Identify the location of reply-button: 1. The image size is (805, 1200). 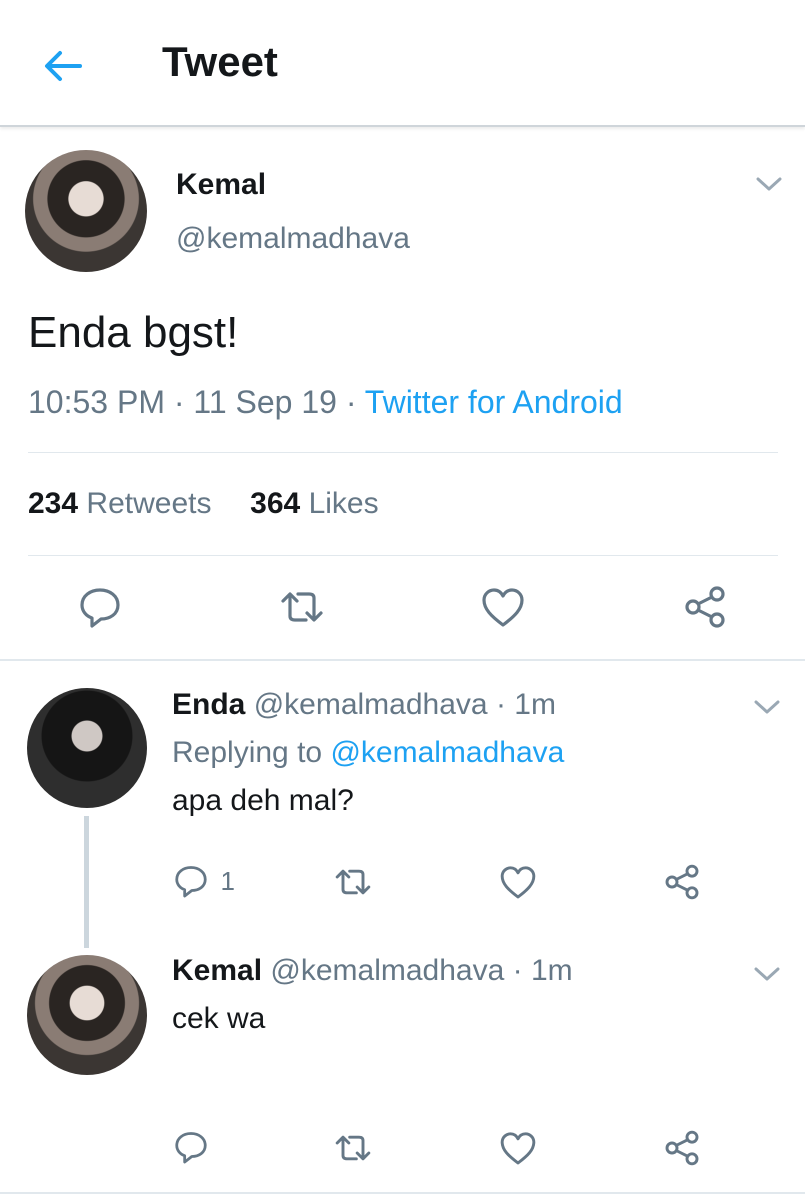
(203, 882).